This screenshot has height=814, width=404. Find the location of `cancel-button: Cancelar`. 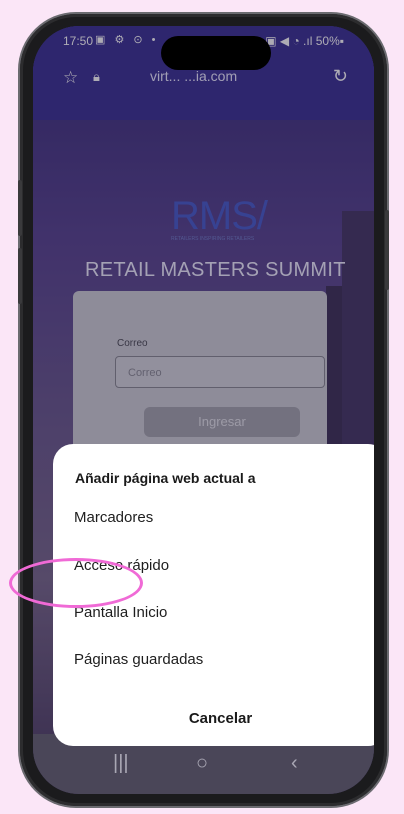

cancel-button: Cancelar is located at coordinates (213, 718).